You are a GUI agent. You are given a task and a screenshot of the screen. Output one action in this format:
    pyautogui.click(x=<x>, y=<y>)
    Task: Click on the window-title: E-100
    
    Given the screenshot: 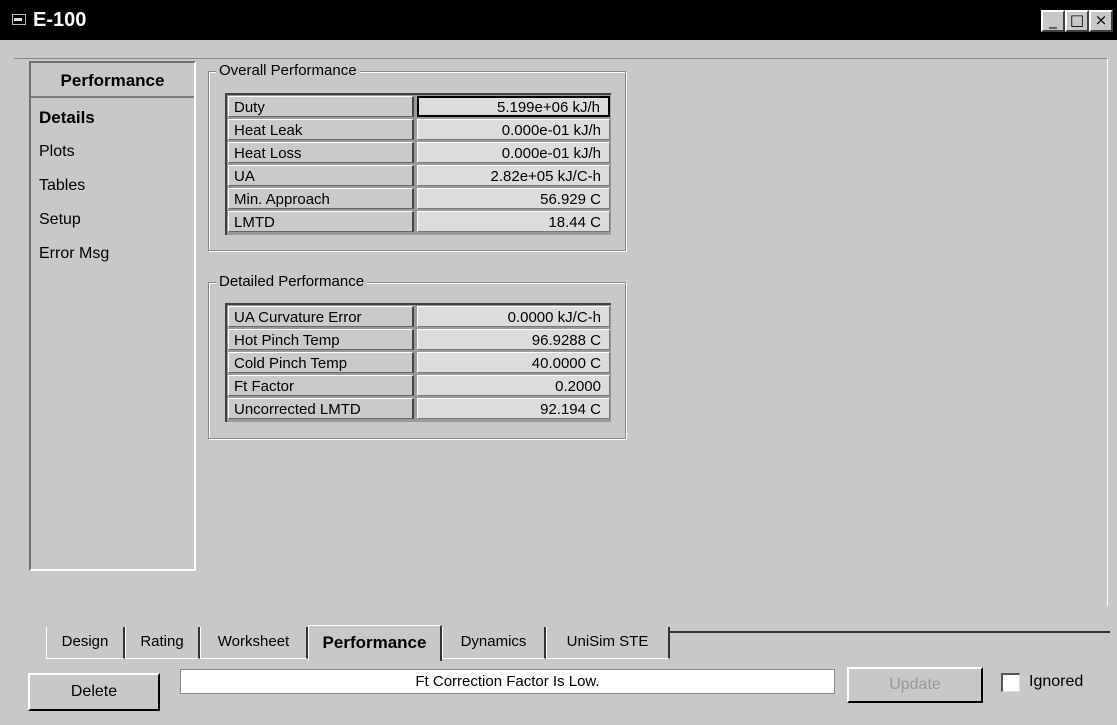 What is the action you would take?
    pyautogui.click(x=60, y=20)
    